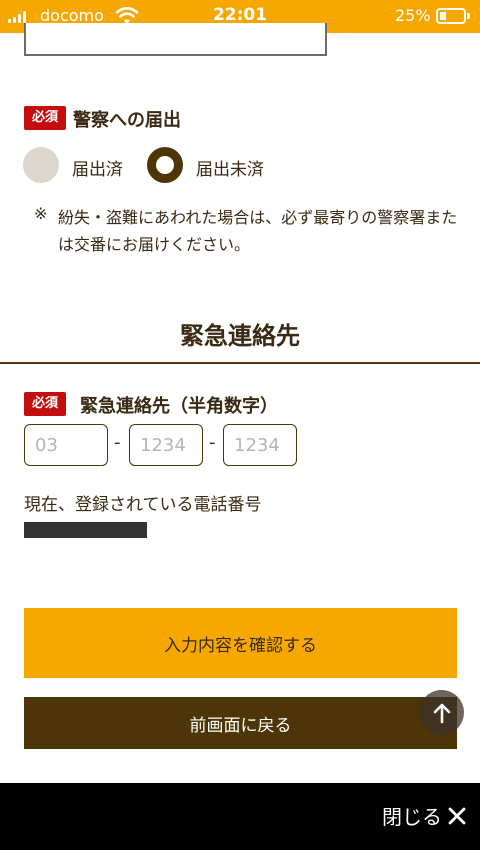  What do you see at coordinates (457, 816) in the screenshot?
I see `close-icon` at bounding box center [457, 816].